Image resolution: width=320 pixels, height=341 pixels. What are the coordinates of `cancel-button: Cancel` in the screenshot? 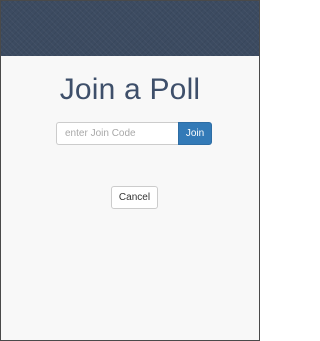 It's located at (134, 197).